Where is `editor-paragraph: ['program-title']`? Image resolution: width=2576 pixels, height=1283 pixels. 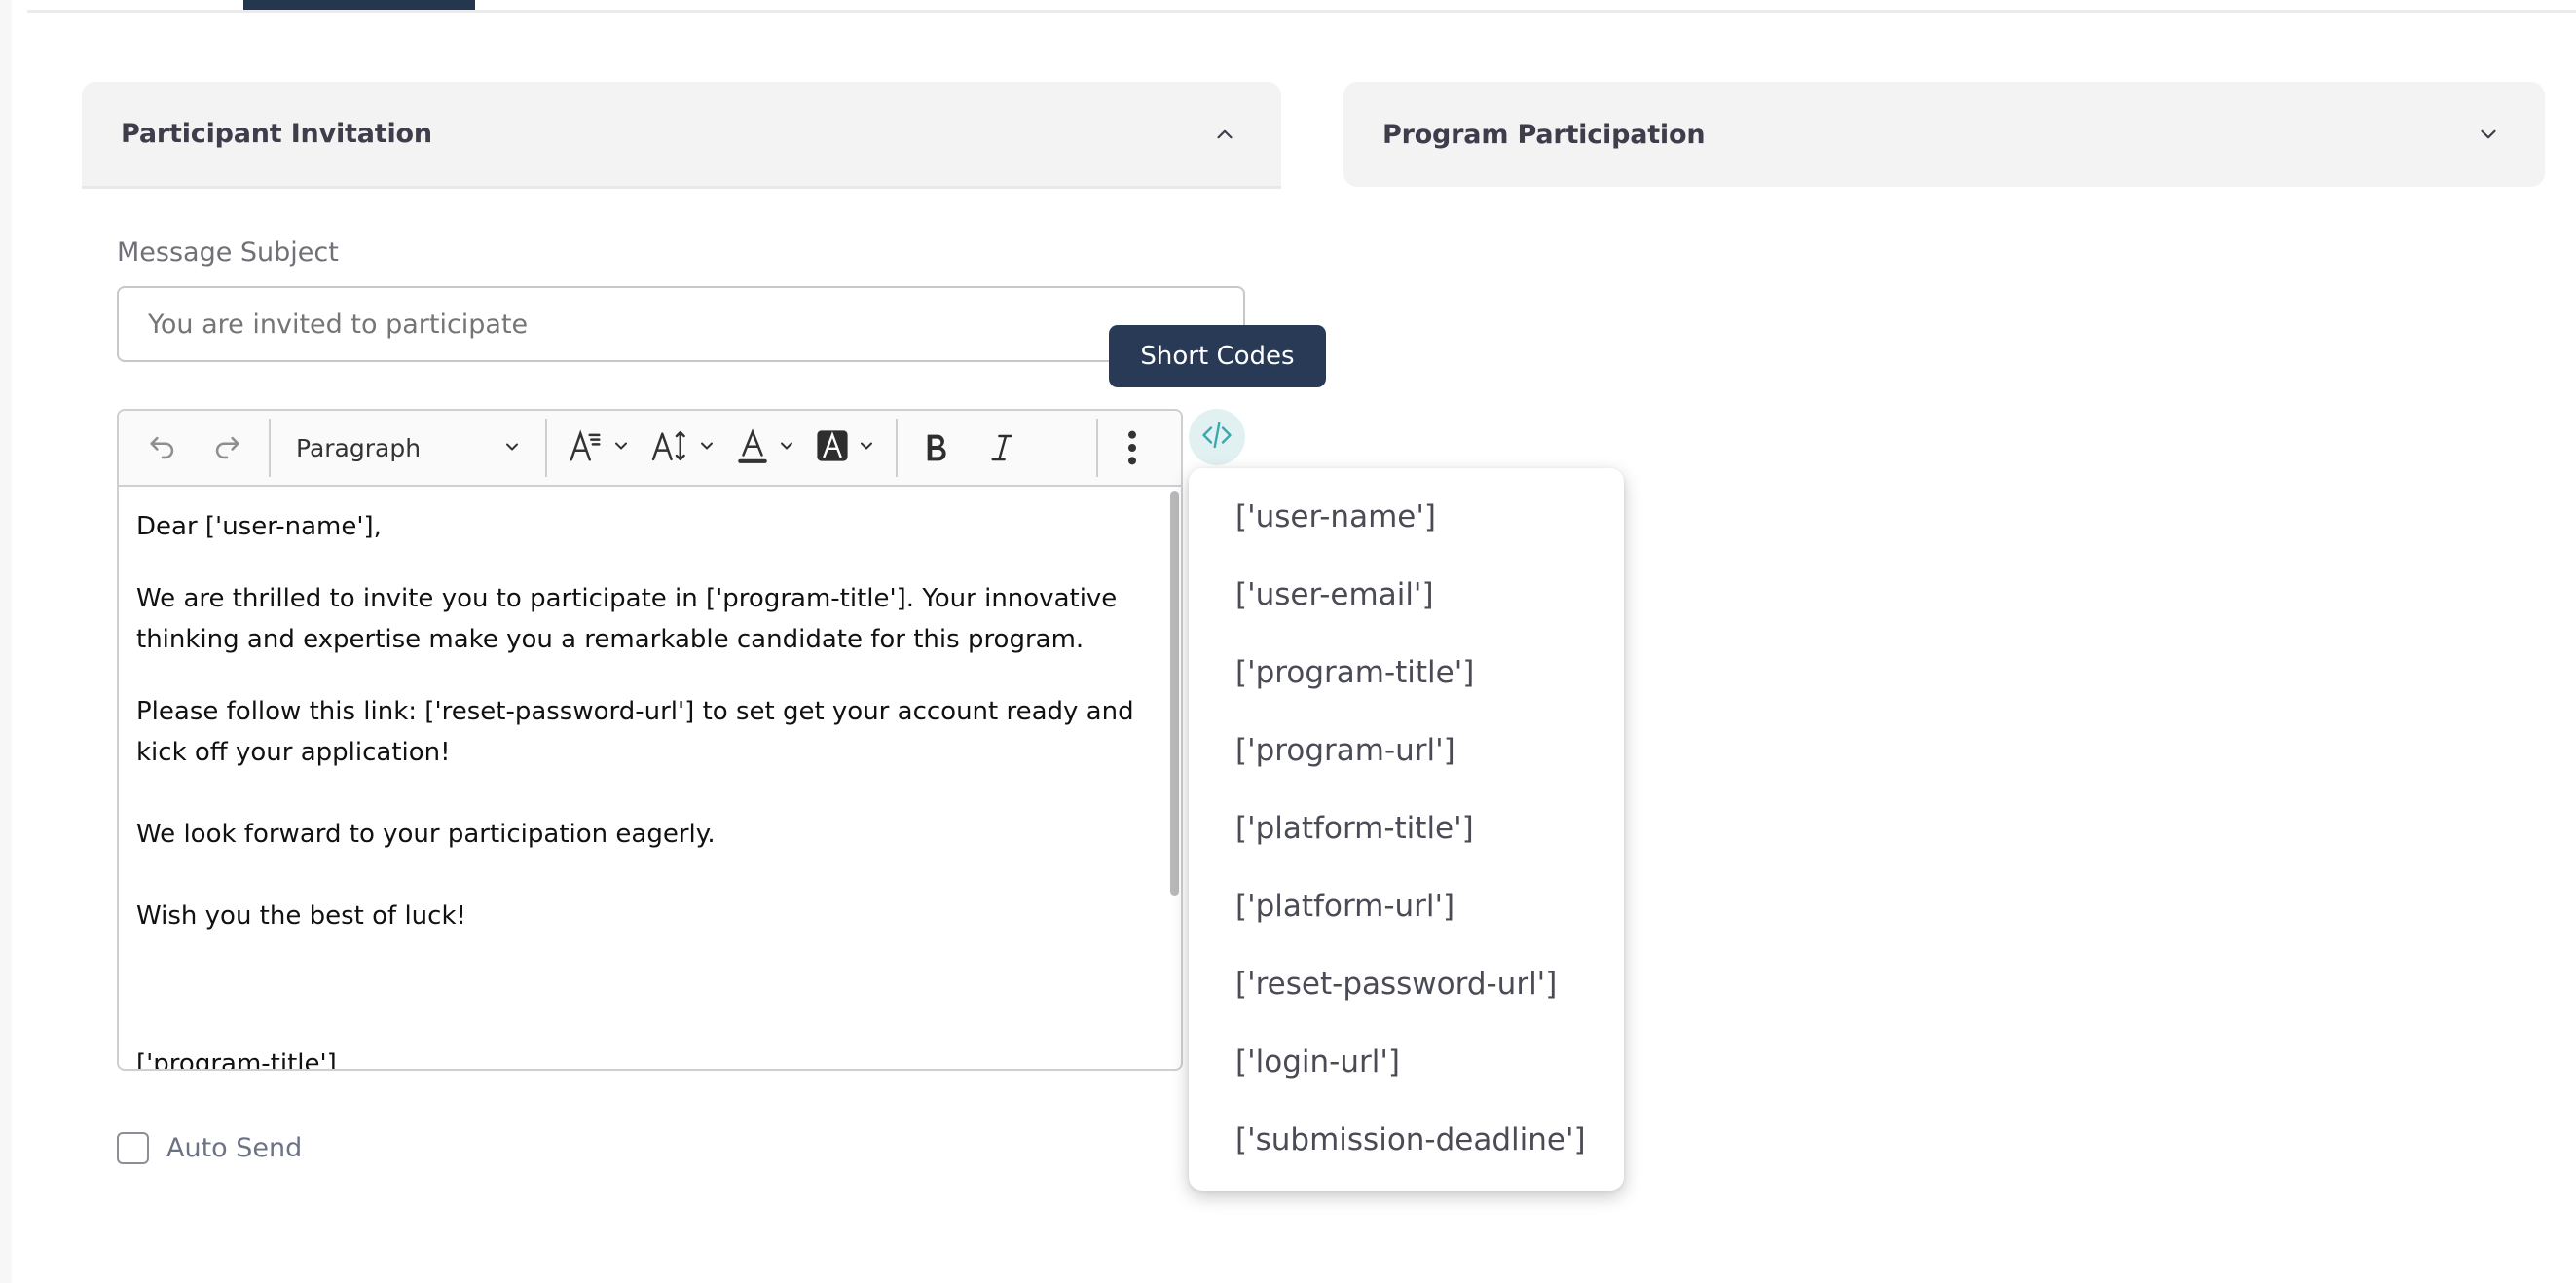 editor-paragraph: ['program-title'] is located at coordinates (236, 1059).